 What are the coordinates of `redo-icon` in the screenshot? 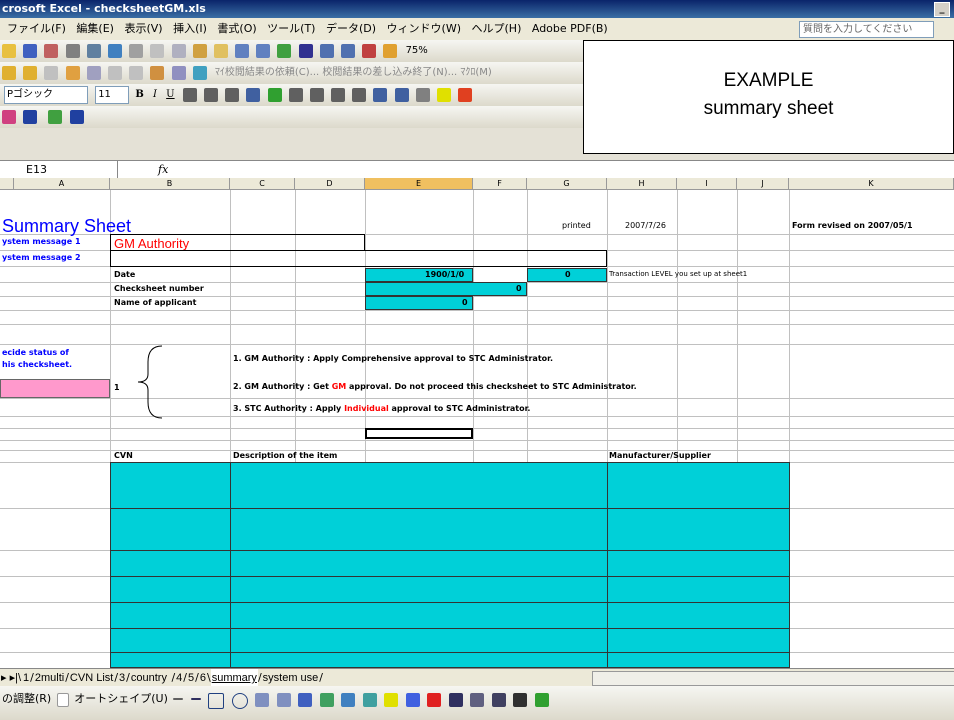 It's located at (263, 51).